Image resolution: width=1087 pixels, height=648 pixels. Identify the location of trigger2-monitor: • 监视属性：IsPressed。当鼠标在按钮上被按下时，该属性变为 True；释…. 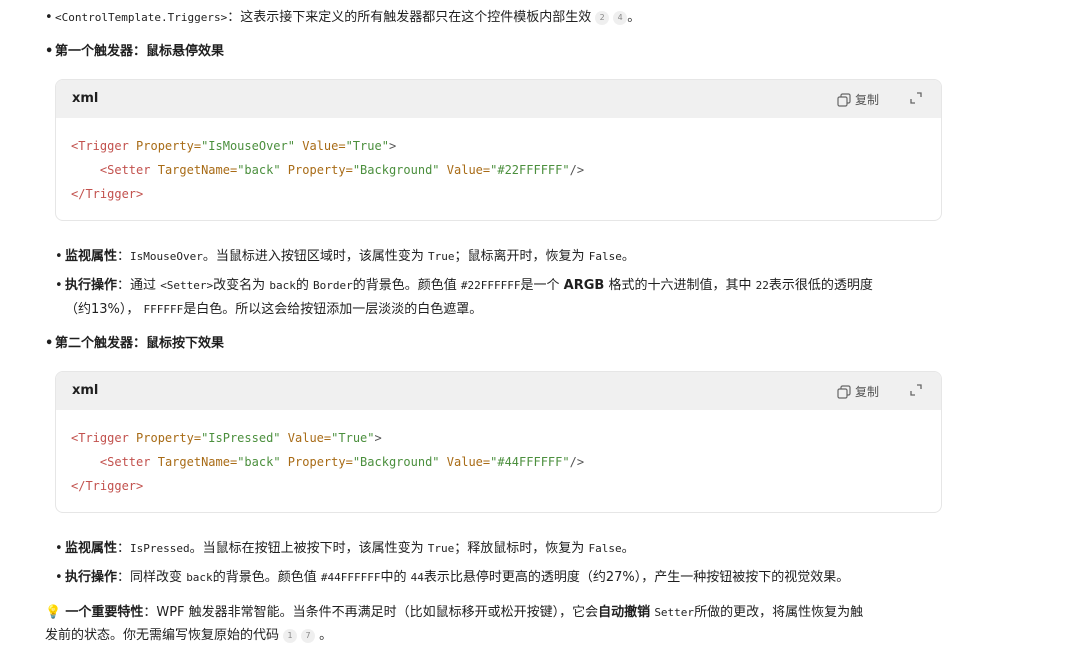
(345, 548).